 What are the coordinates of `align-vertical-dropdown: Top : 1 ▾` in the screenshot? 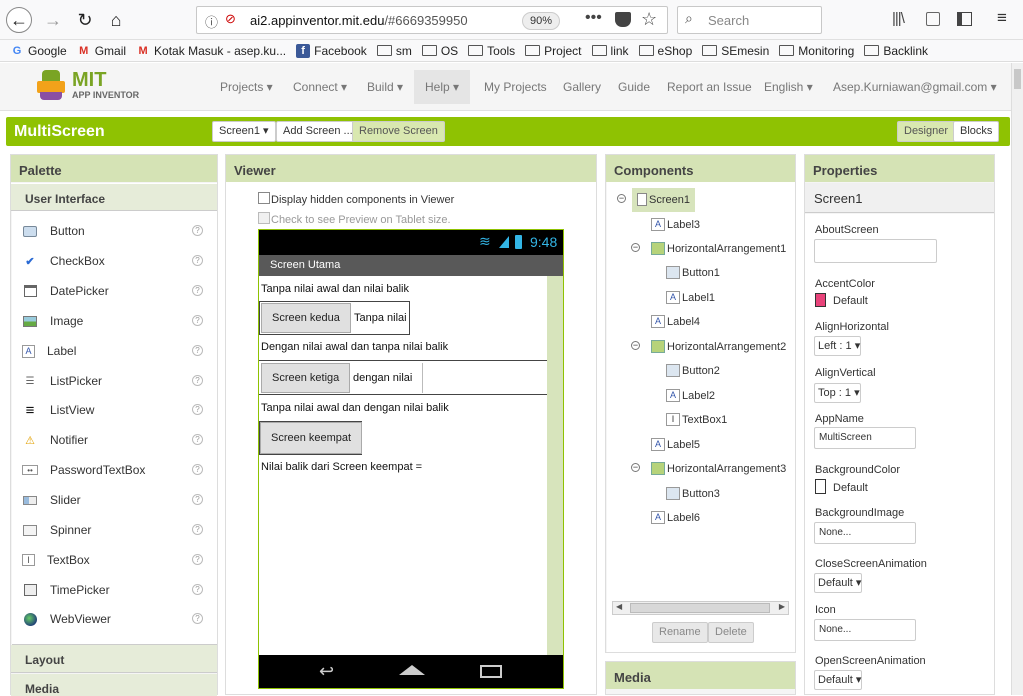 It's located at (837, 393).